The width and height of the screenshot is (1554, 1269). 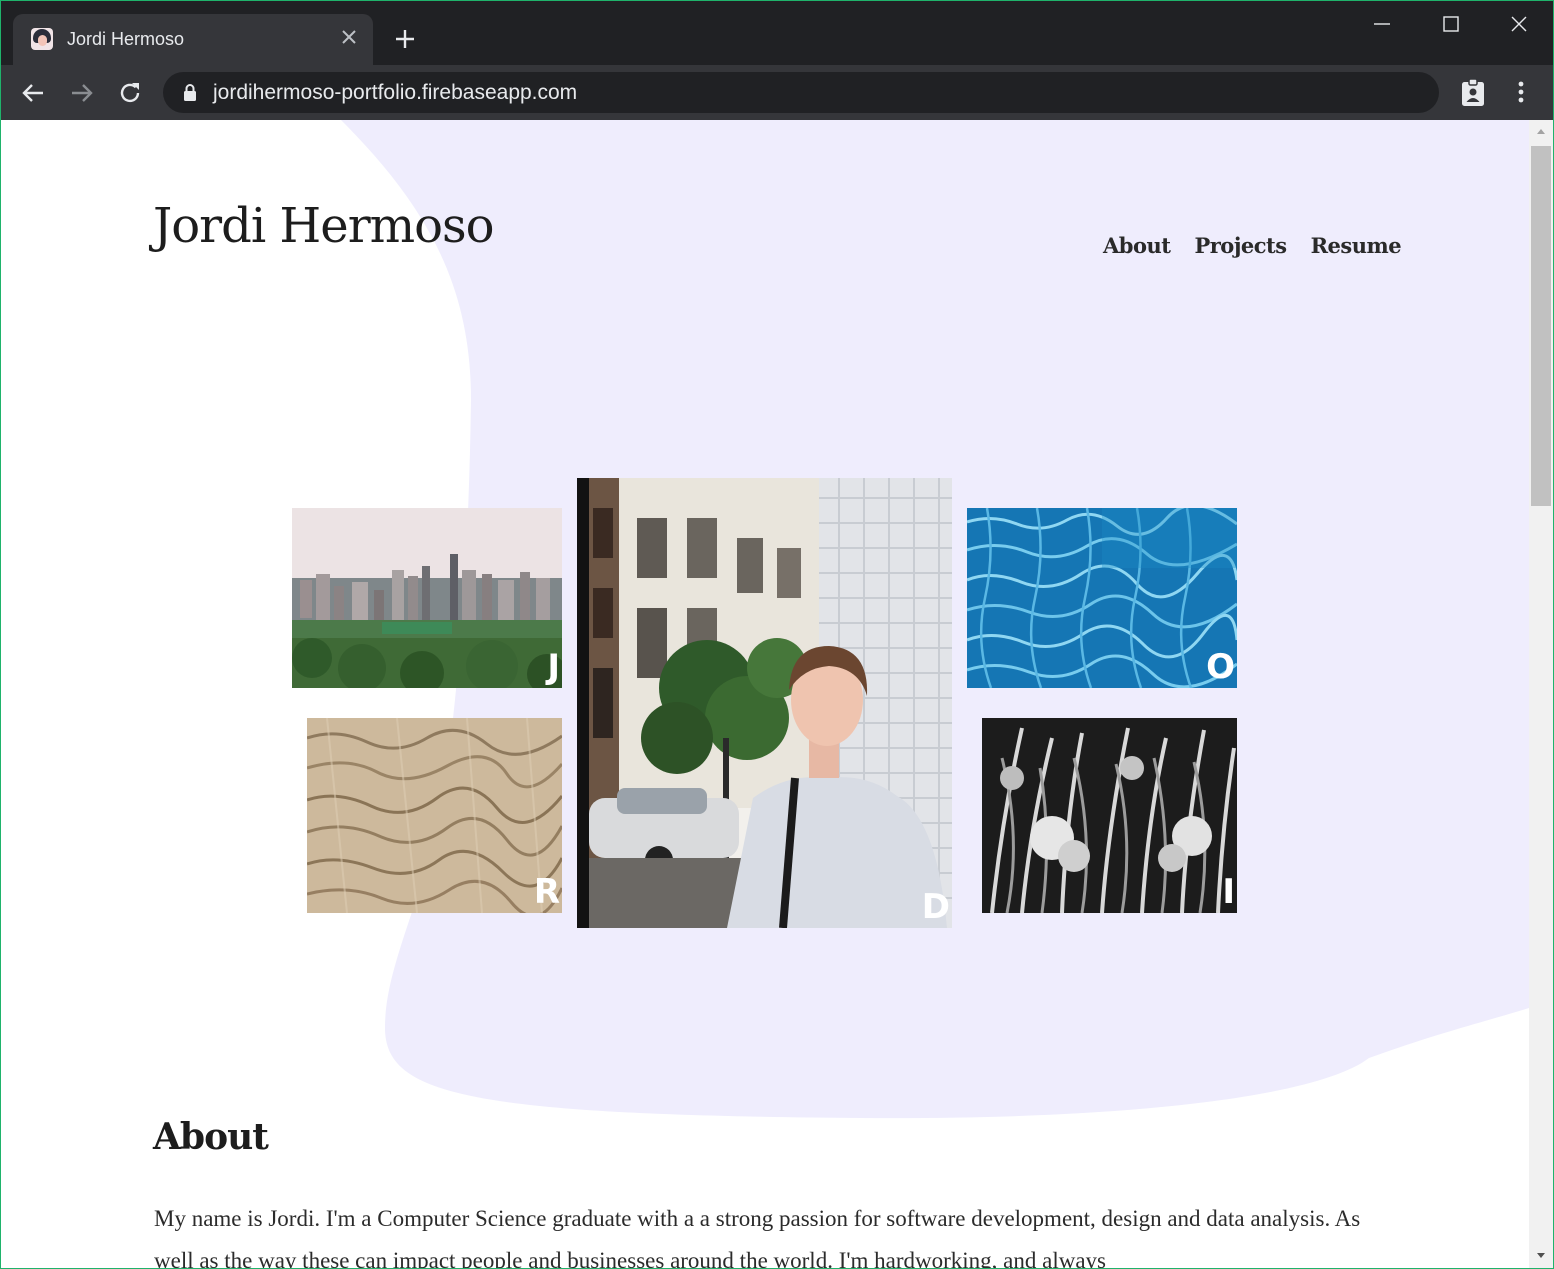 What do you see at coordinates (1356, 245) in the screenshot?
I see `nav-resume-link: Resume` at bounding box center [1356, 245].